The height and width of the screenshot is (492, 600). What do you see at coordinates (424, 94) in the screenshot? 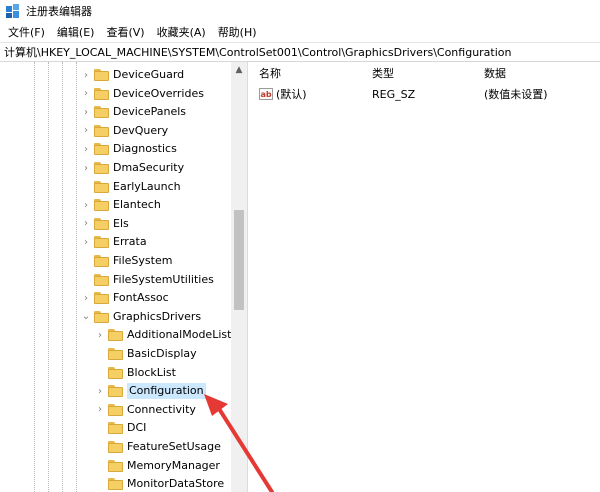
I see `value-row: ab (默认) REG_SZ (数值未设置)` at bounding box center [424, 94].